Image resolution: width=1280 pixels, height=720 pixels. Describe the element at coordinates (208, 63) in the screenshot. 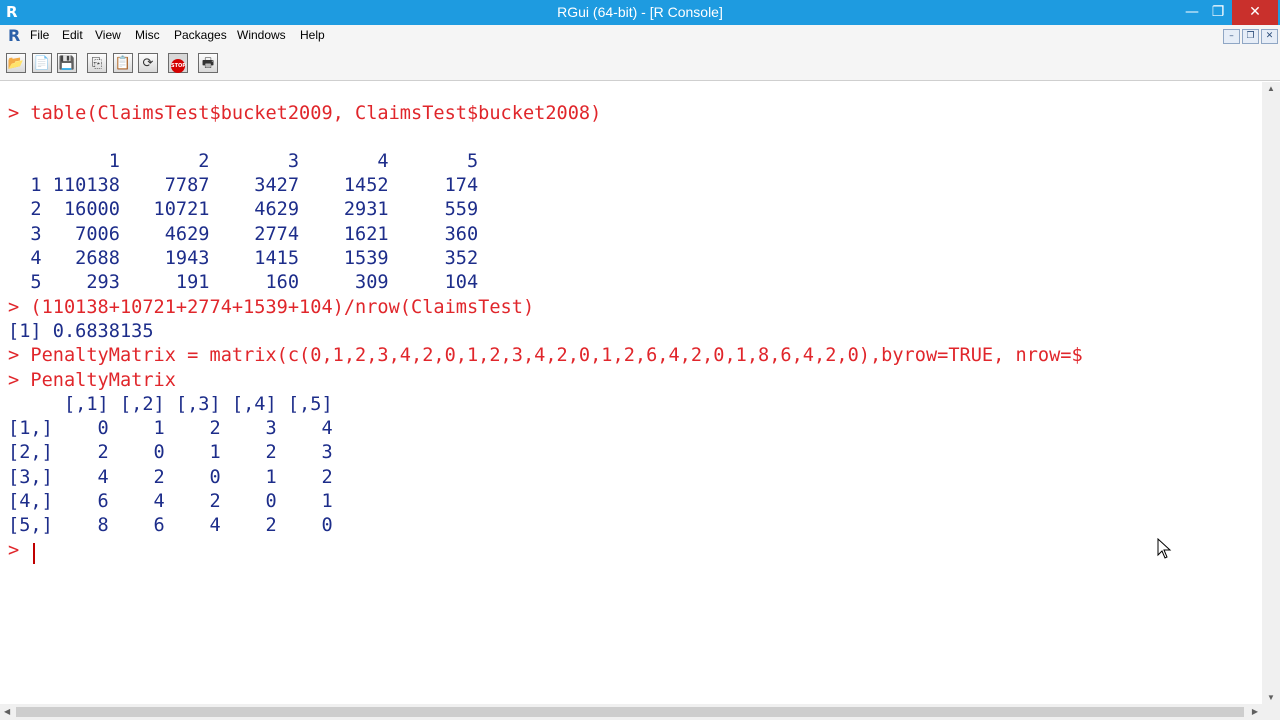

I see `print-icon: 🖶` at that location.